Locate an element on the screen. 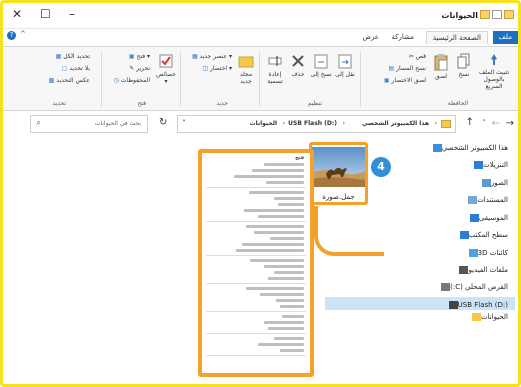 The image size is (521, 387). desktop-icon is located at coordinates (464, 235).